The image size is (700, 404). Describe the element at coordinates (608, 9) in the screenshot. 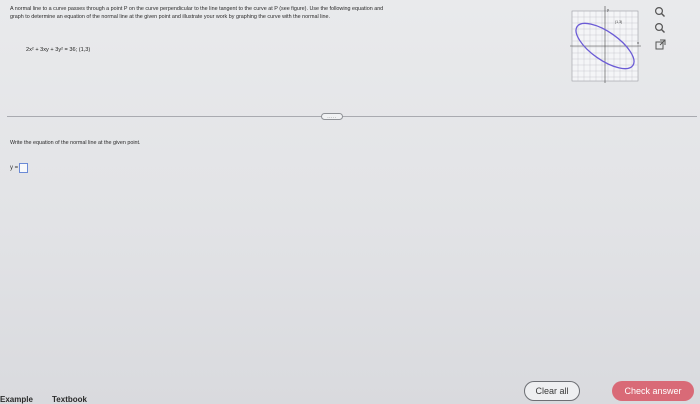

I see `graph-y-label: y` at that location.